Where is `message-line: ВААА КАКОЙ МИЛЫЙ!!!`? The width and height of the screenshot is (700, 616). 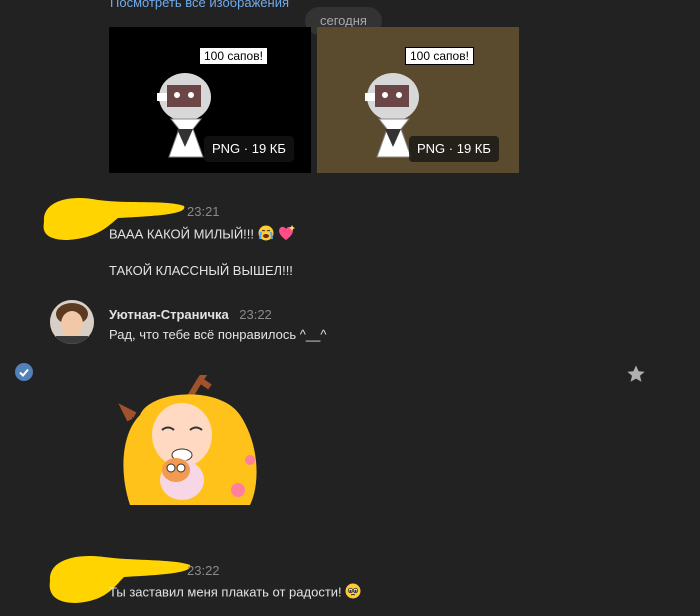 message-line: ВААА КАКОЙ МИЛЫЙ!!! is located at coordinates (181, 234).